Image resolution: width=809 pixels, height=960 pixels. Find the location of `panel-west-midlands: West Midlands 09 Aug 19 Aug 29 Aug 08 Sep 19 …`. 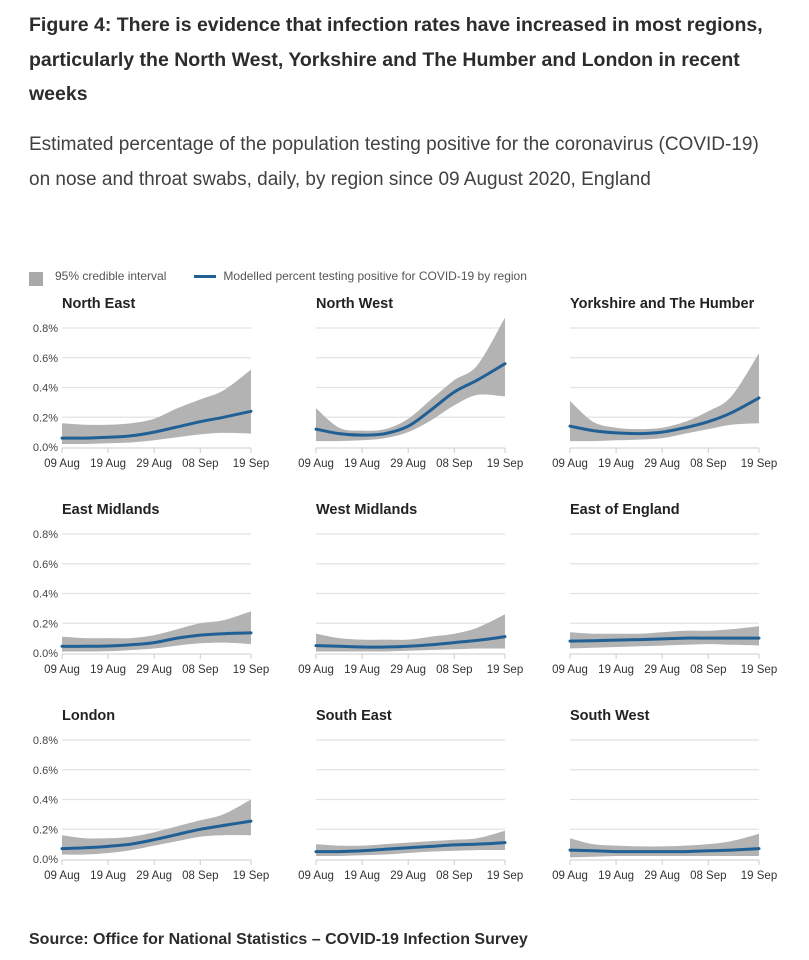

panel-west-midlands: West Midlands 09 Aug 19 Aug 29 Aug 08 Sep 19 … is located at coordinates (410, 589).